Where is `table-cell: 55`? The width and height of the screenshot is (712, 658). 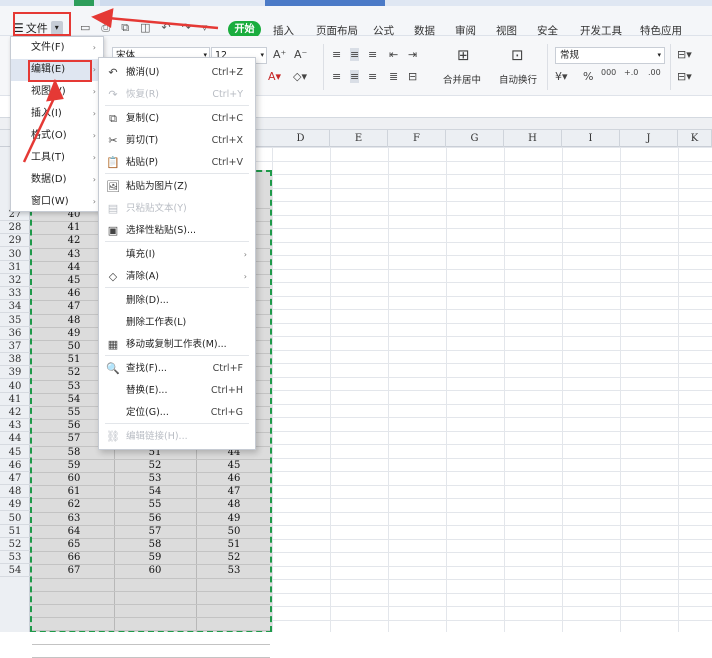 table-cell: 55 is located at coordinates (155, 504).